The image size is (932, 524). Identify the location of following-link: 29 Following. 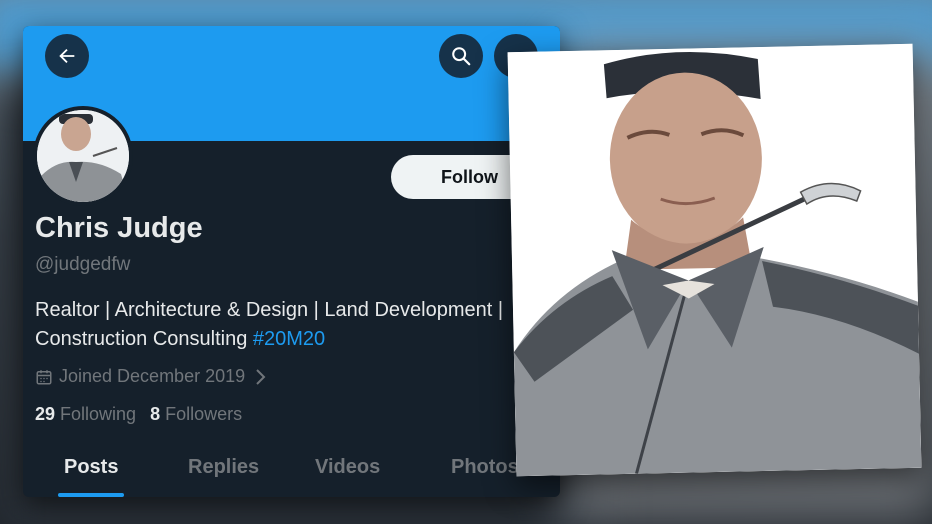
(85, 414).